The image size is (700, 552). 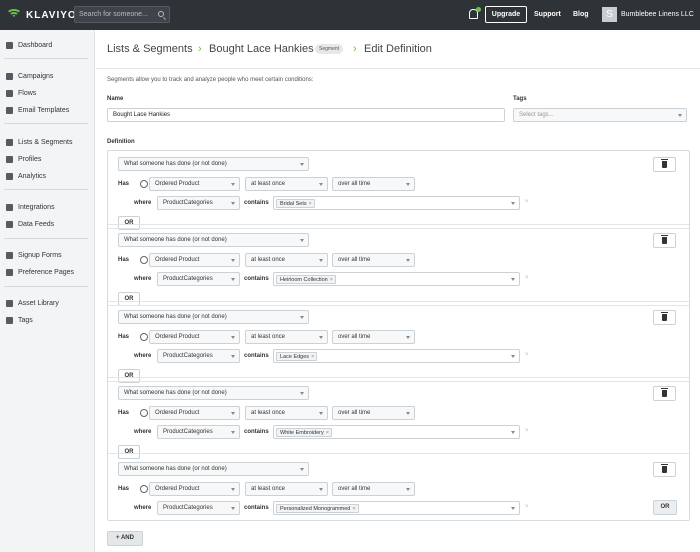 I want to click on sidebar-item-signup-forms: Signup Forms, so click(x=34, y=255).